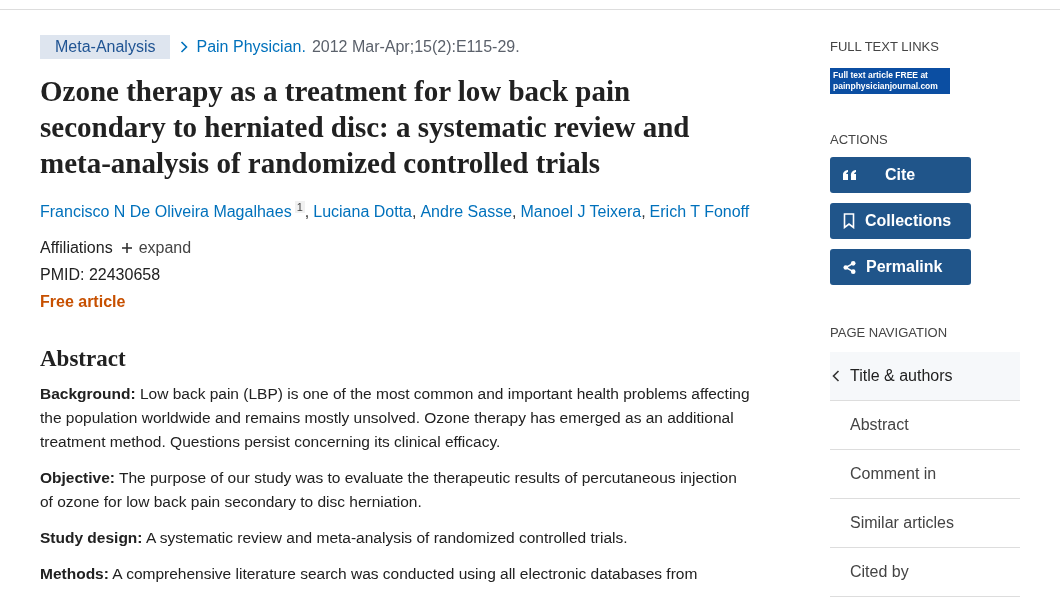 The height and width of the screenshot is (600, 1060). Describe the element at coordinates (699, 212) in the screenshot. I see `author-link: Erich T Fonoff` at that location.